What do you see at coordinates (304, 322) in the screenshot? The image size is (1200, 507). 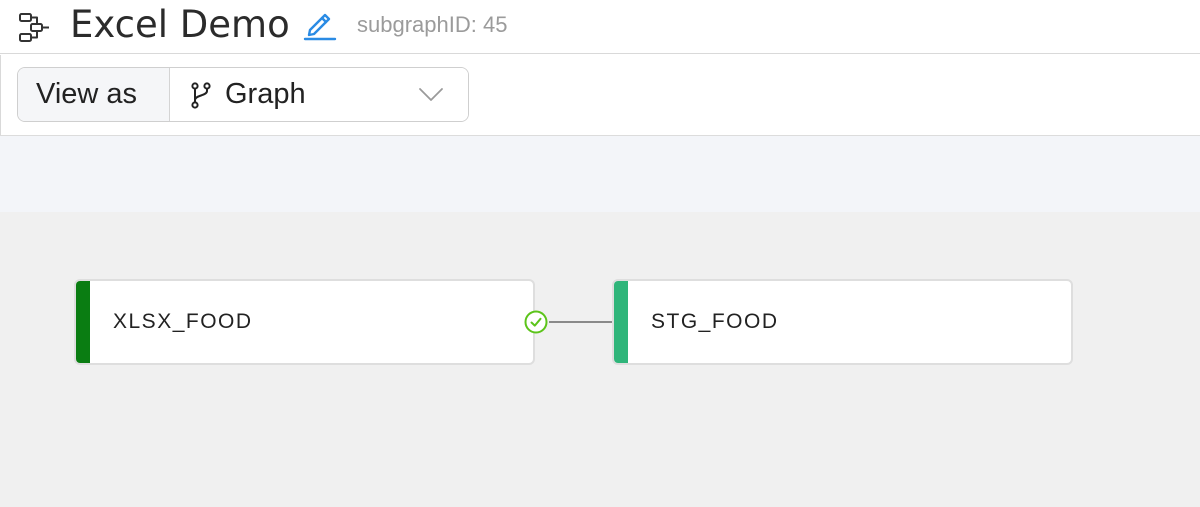 I see `node-xlsx-food: XLSX_FOOD` at bounding box center [304, 322].